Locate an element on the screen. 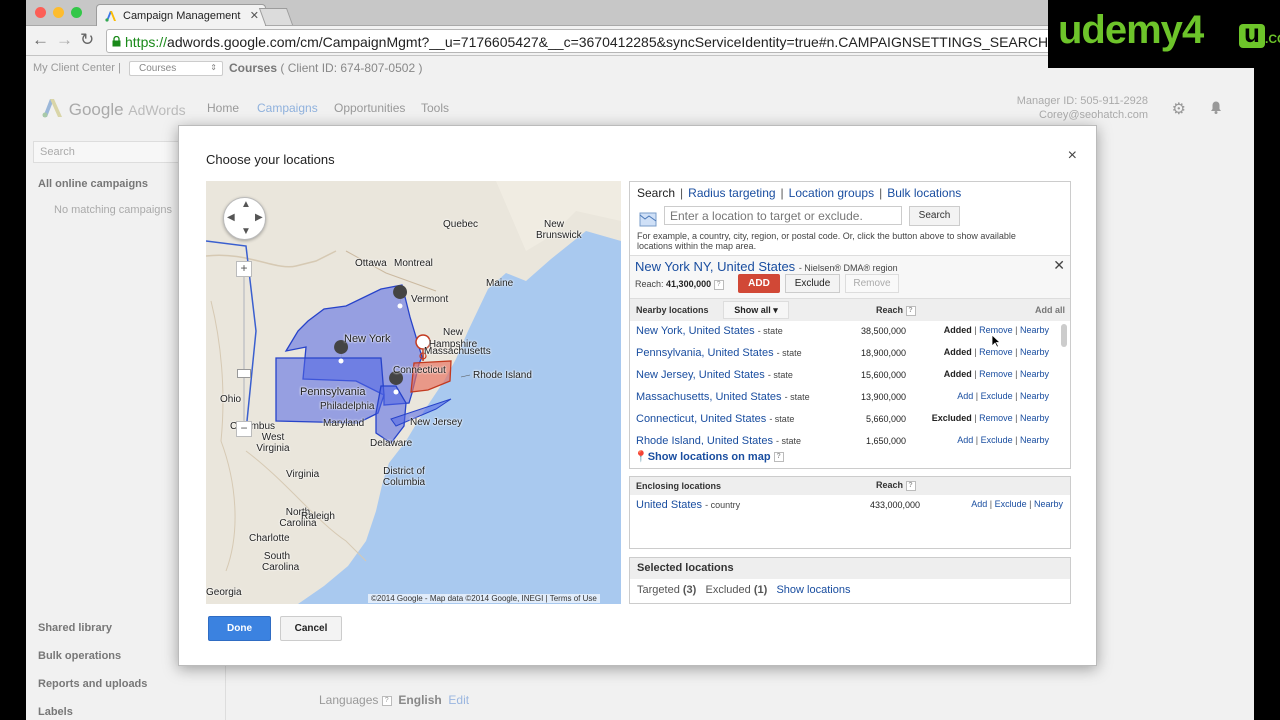  sidebar-item-bulk-operations: Bulk operations is located at coordinates (79, 656).